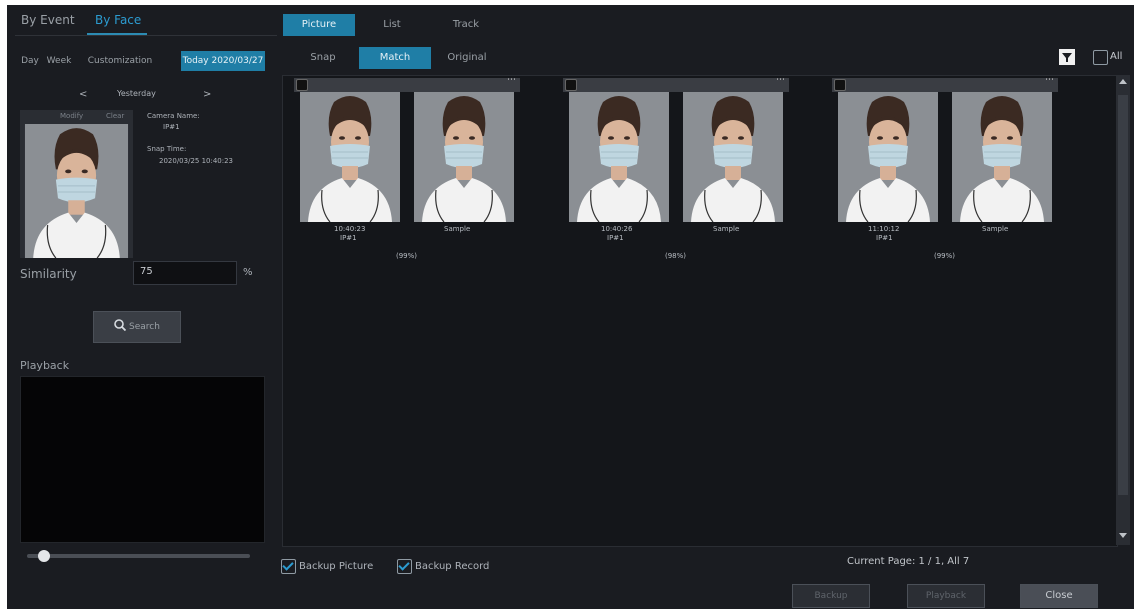  Describe the element at coordinates (467, 58) in the screenshot. I see `match-tab-original: Original` at that location.